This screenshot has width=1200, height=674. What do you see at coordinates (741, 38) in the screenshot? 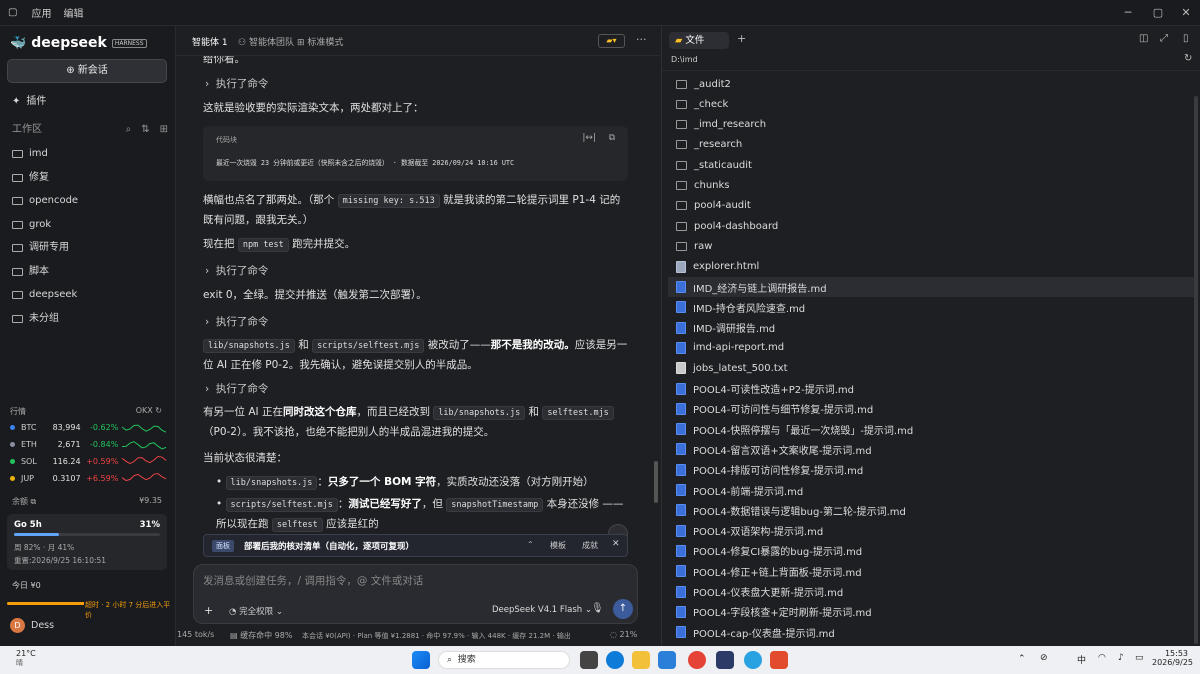
I see `add-tab-button: +` at bounding box center [741, 38].